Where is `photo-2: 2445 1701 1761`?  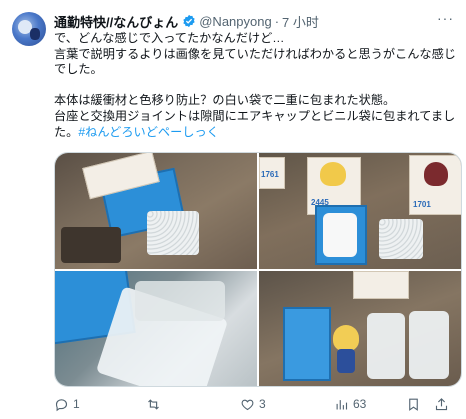 photo-2: 2445 1701 1761 is located at coordinates (360, 211).